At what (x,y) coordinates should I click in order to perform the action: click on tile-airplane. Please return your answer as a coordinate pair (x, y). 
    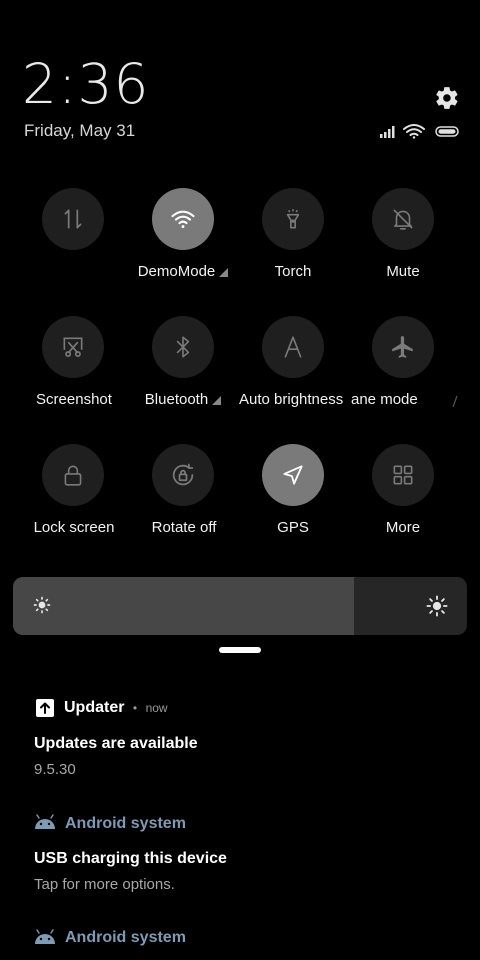
    Looking at the image, I should click on (403, 347).